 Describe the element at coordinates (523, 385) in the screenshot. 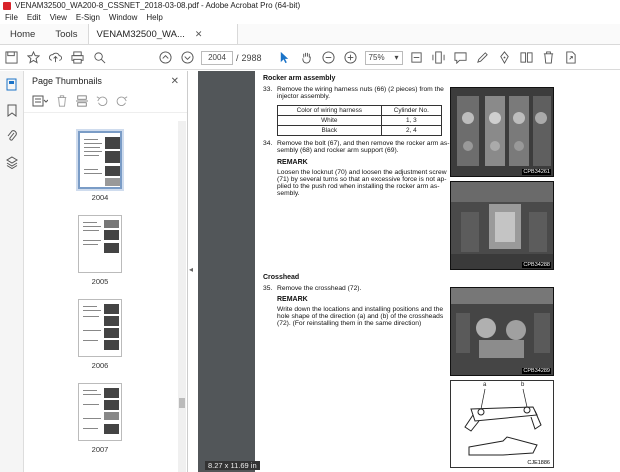

I see `diagram-label-b: b` at that location.